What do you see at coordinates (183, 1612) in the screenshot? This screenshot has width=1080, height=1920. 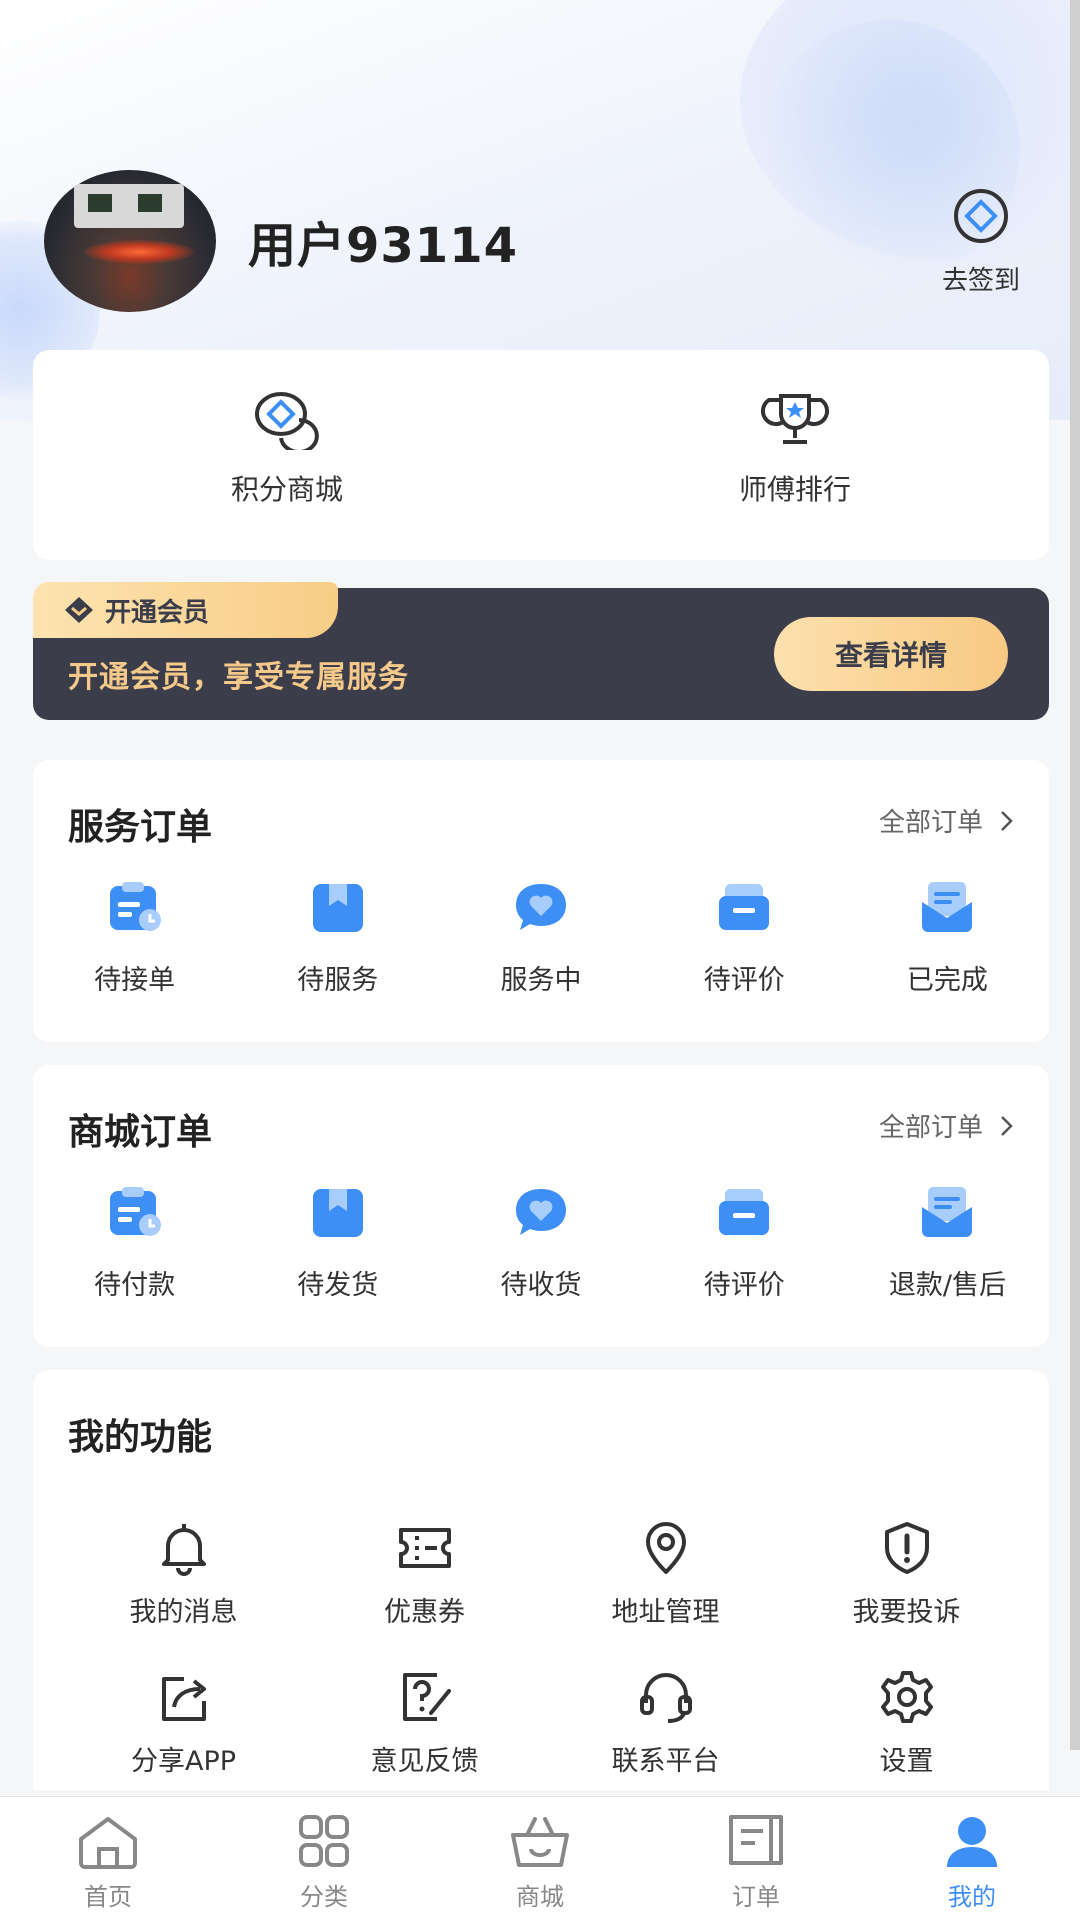 I see `function-label: 我的消息` at bounding box center [183, 1612].